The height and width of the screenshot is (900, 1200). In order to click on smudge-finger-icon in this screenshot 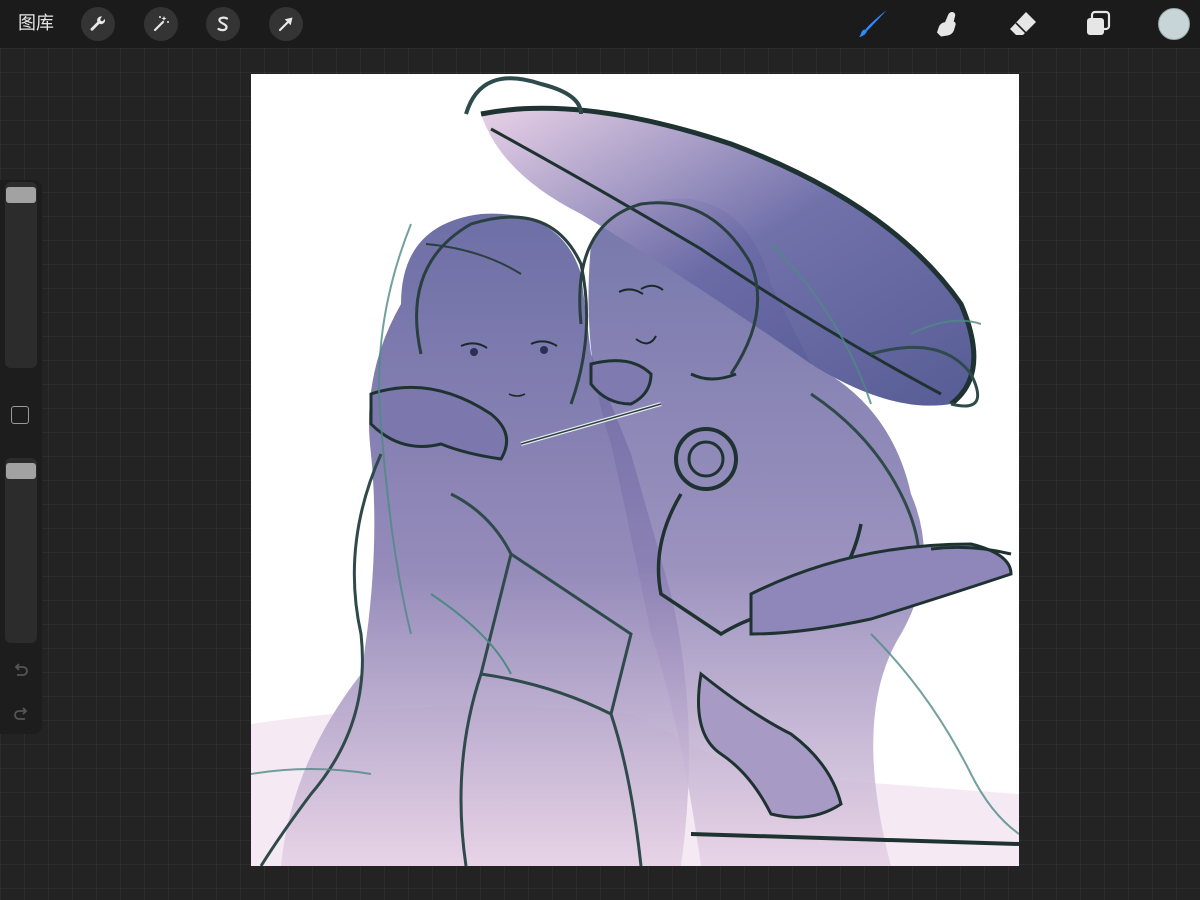, I will do `click(946, 24)`.